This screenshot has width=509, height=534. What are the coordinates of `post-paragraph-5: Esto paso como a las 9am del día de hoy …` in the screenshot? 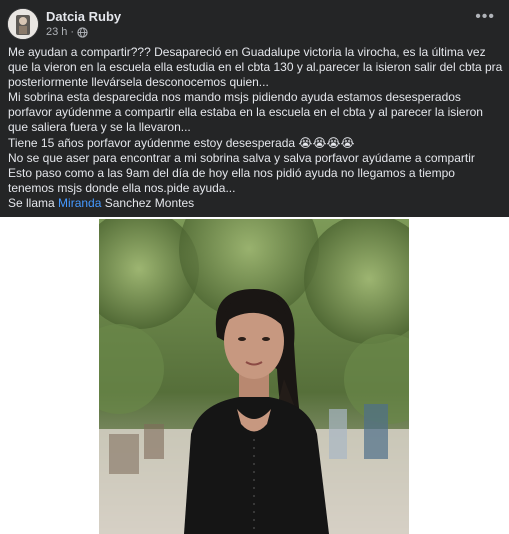 It's located at (231, 180).